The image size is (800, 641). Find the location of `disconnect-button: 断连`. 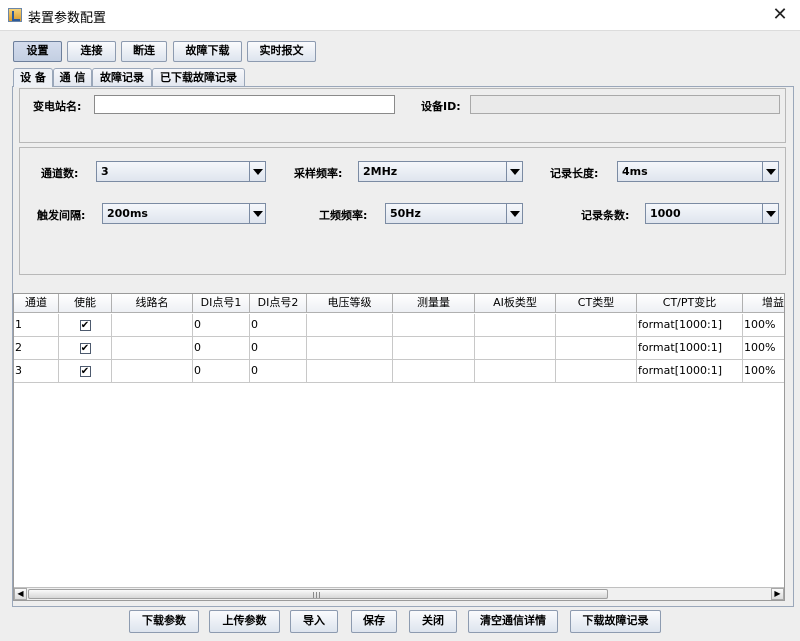

disconnect-button: 断连 is located at coordinates (144, 51).